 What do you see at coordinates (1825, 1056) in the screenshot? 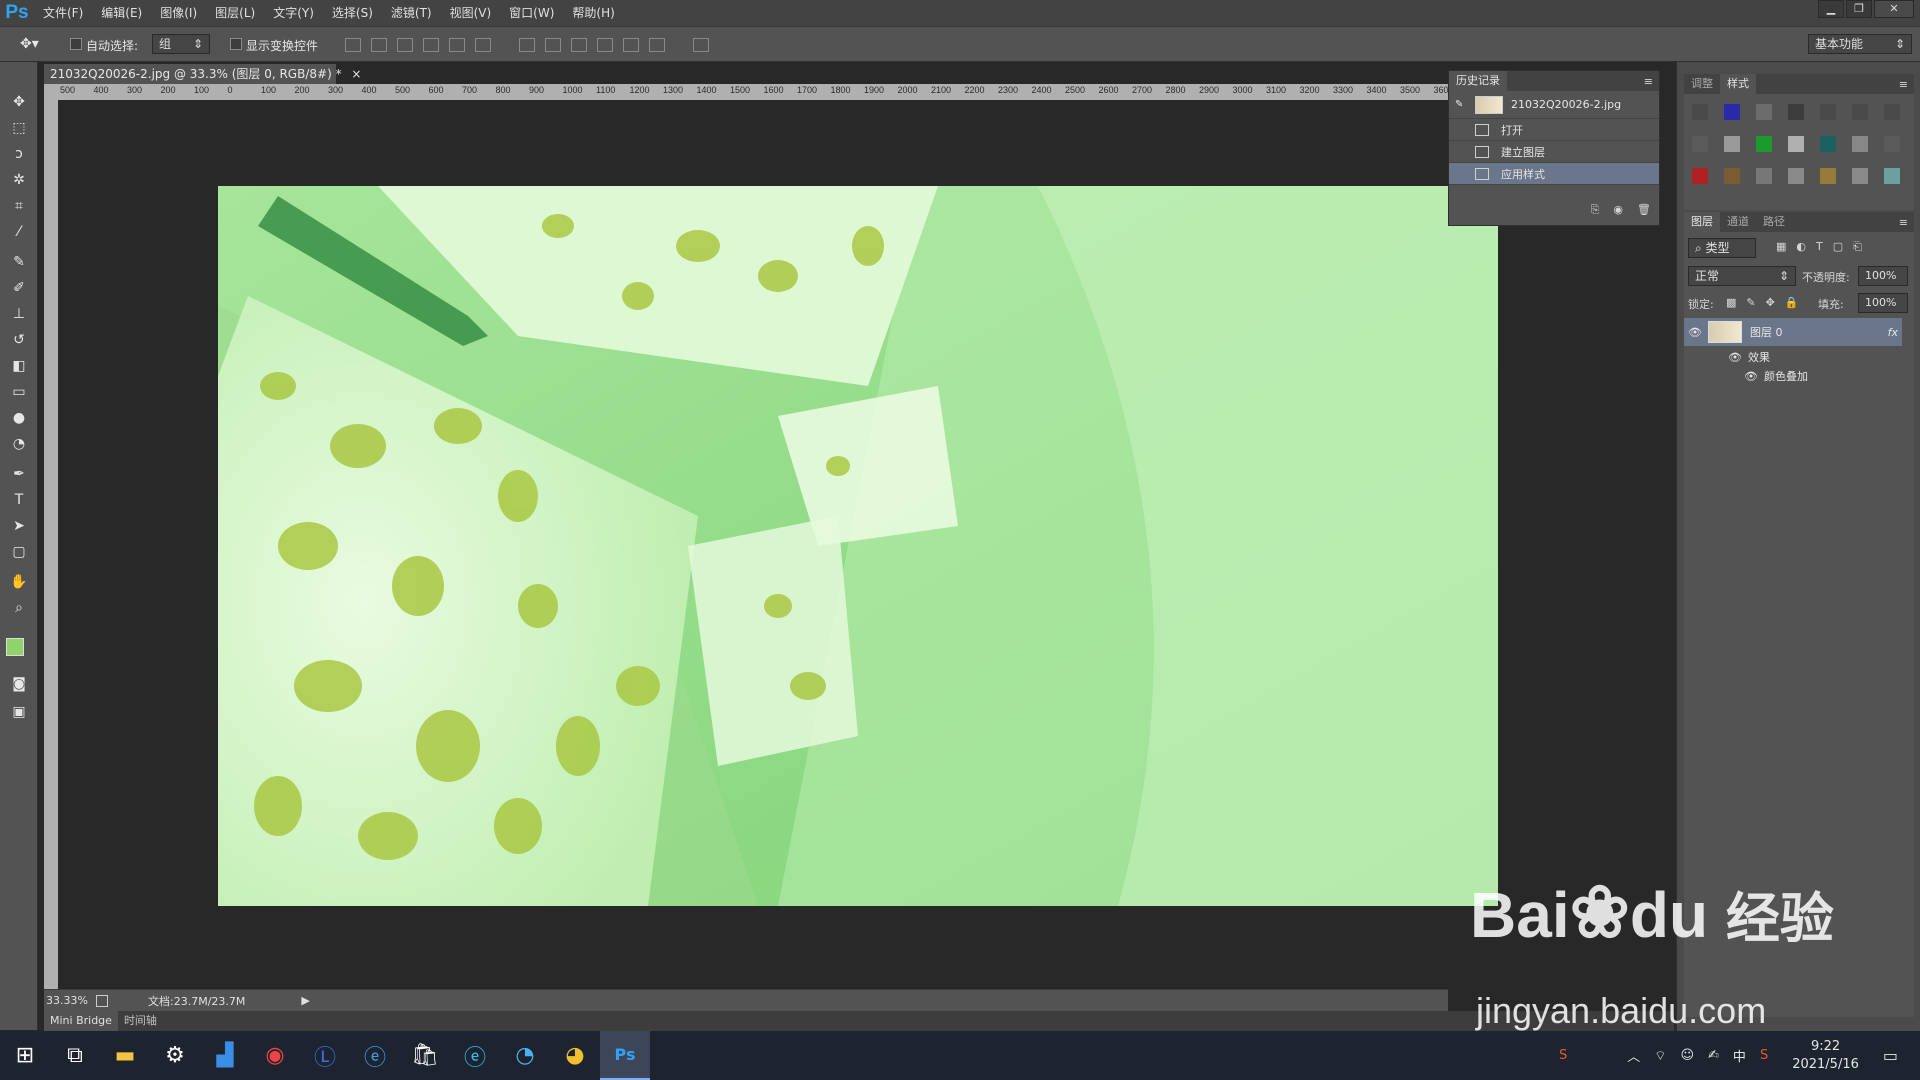
I see `clock: 9:22 2021/5/16` at bounding box center [1825, 1056].